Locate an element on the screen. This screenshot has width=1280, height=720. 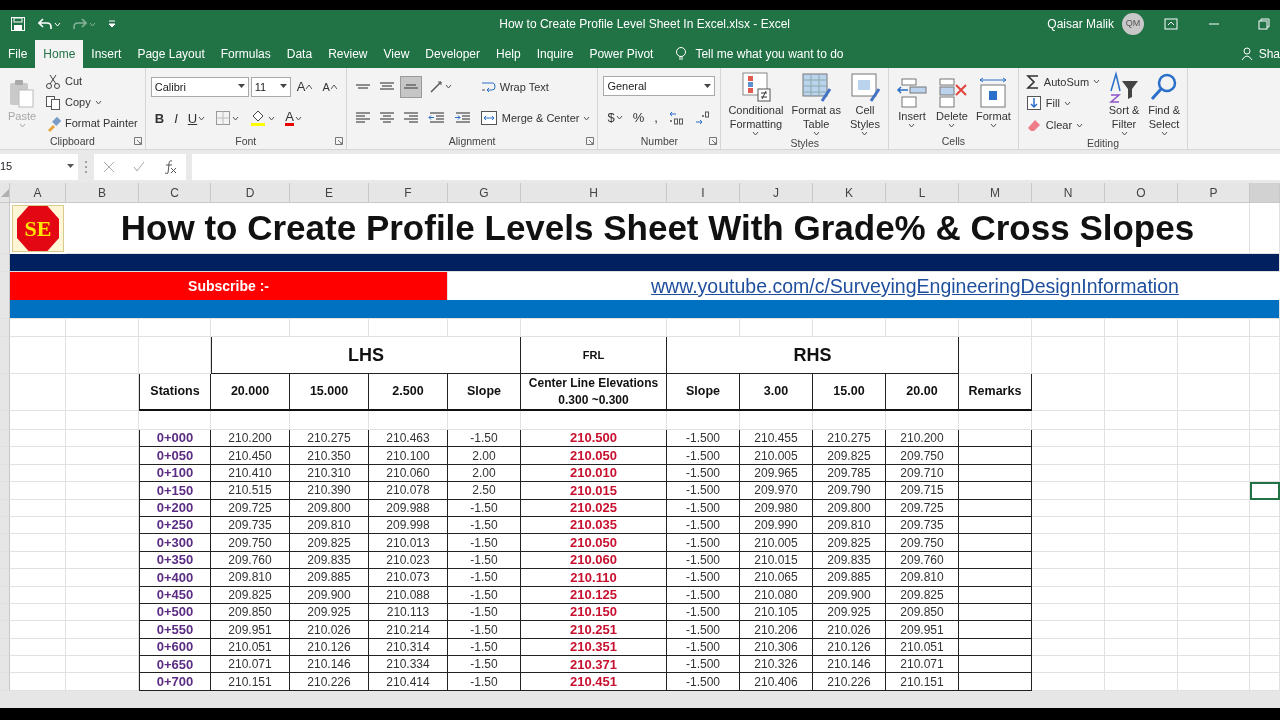
ribbon-tab: View is located at coordinates (396, 54).